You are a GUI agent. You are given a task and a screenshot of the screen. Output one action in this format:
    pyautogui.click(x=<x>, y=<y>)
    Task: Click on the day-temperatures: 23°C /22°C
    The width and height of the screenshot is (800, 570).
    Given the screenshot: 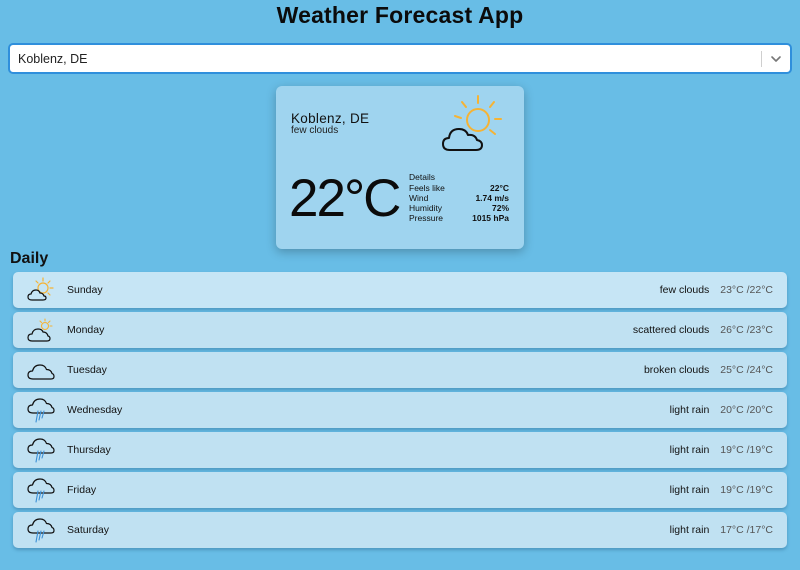 What is the action you would take?
    pyautogui.click(x=746, y=290)
    